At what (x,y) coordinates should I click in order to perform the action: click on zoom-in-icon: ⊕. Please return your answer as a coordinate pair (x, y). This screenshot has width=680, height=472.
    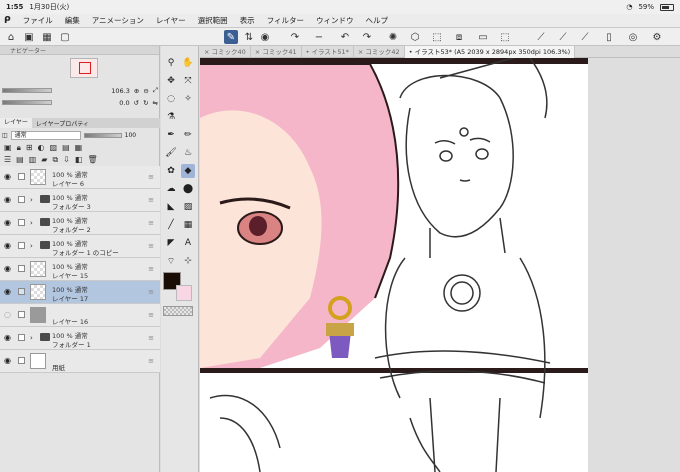
    Looking at the image, I should click on (136, 91).